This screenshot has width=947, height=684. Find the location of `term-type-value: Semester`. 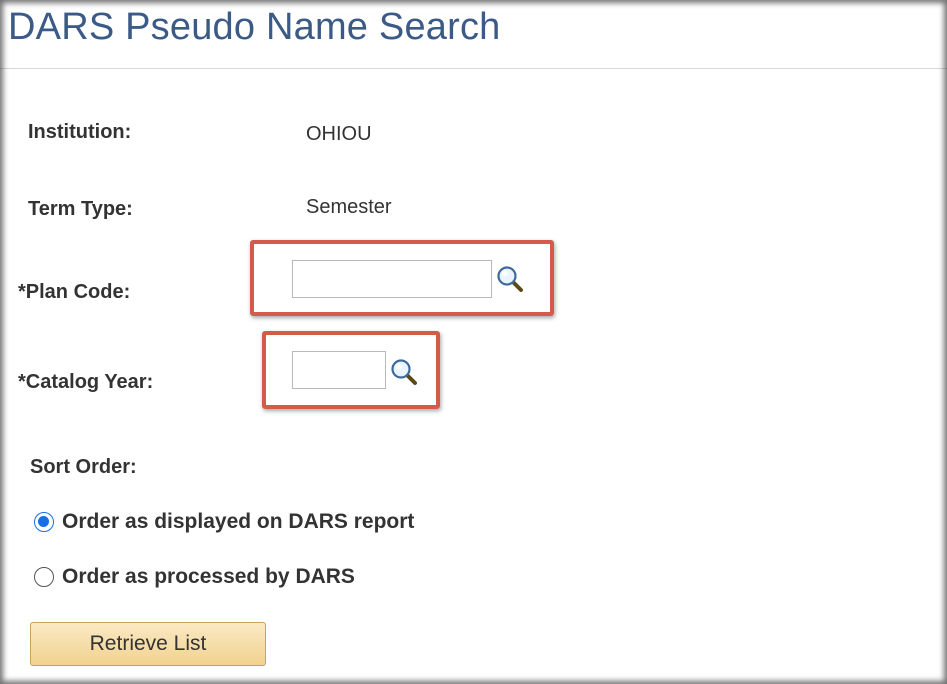

term-type-value: Semester is located at coordinates (349, 207).